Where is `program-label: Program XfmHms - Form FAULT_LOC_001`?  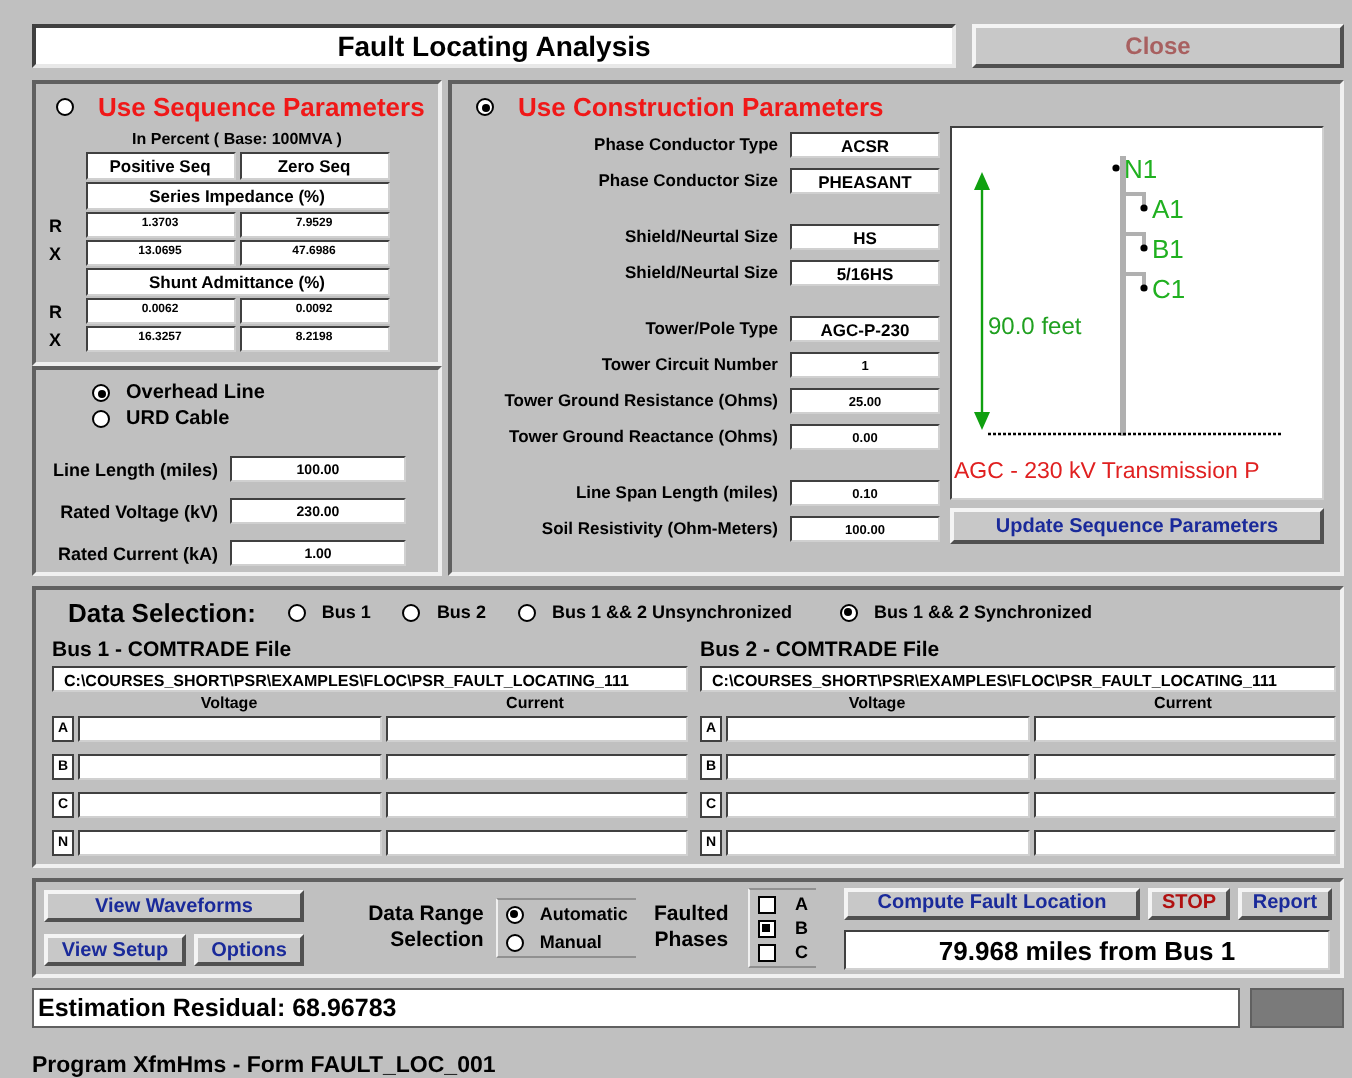
program-label: Program XfmHms - Form FAULT_LOC_001 is located at coordinates (265, 1066).